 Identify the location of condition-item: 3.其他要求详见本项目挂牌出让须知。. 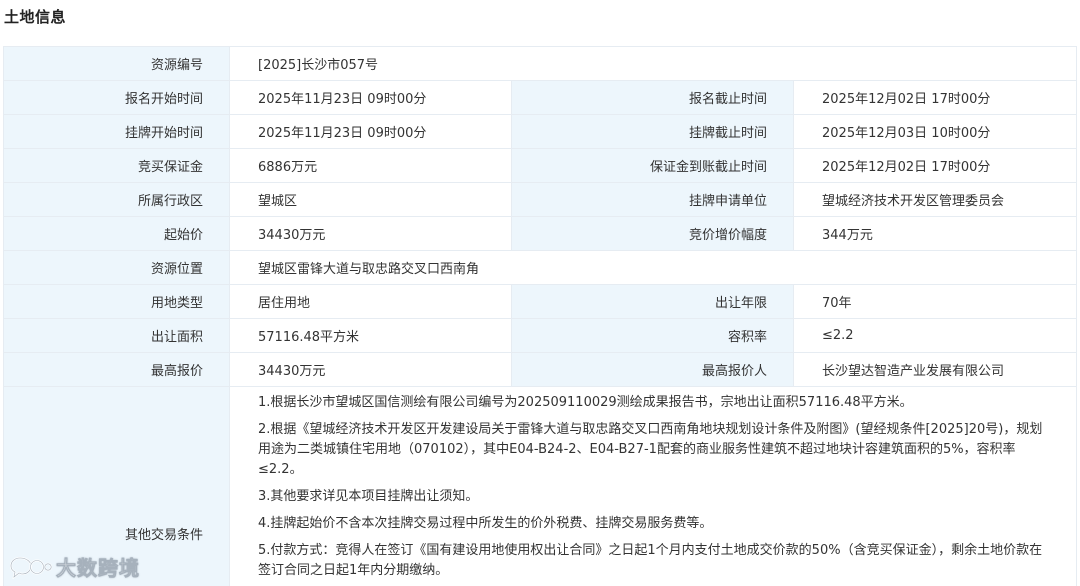
(368, 496).